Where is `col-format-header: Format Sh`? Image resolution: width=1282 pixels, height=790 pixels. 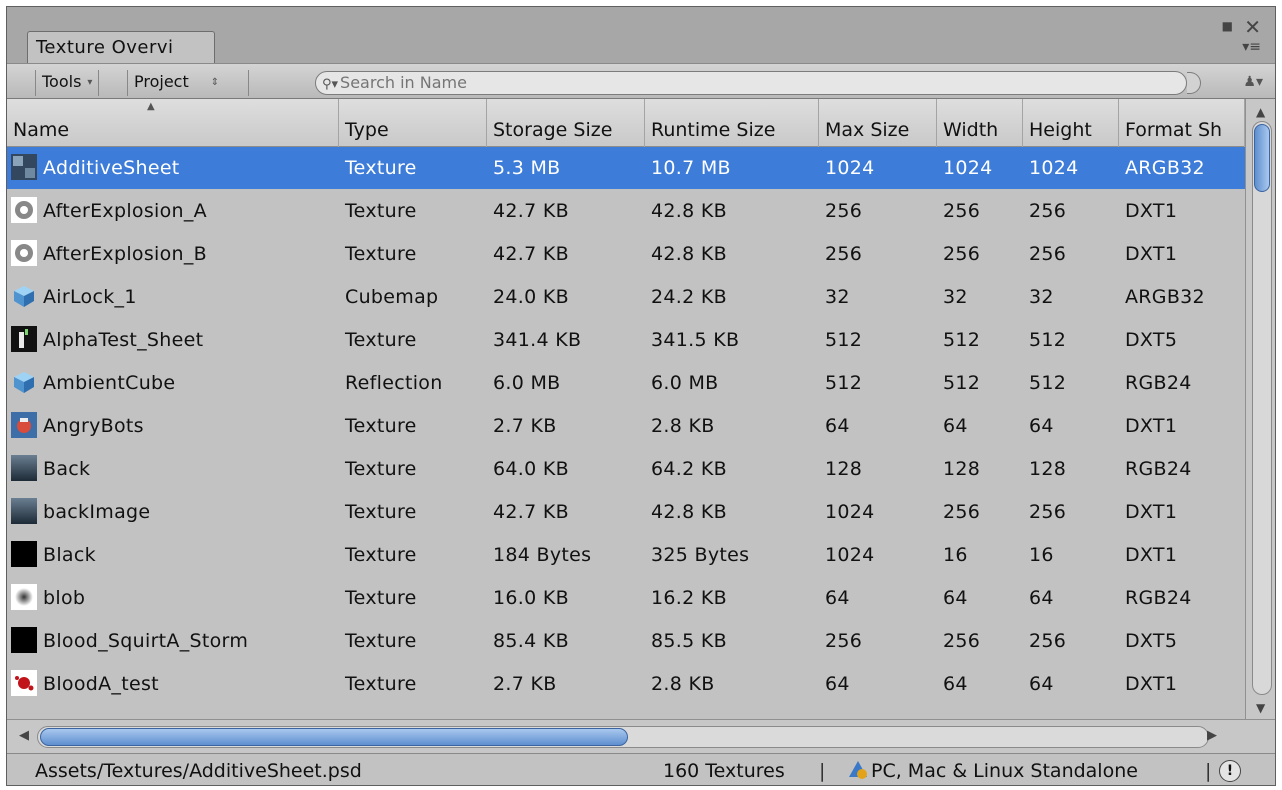 col-format-header: Format Sh is located at coordinates (1182, 123).